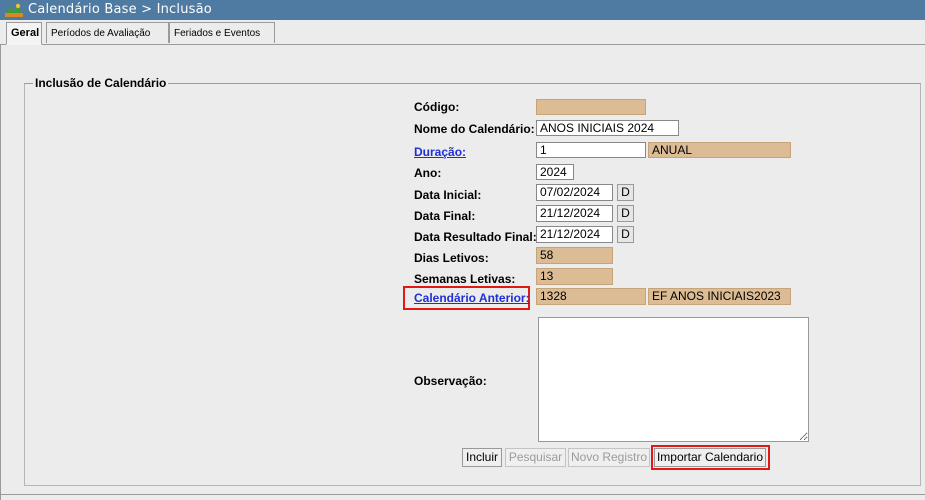 Image resolution: width=925 pixels, height=500 pixels. Describe the element at coordinates (719, 150) in the screenshot. I see `duracao-description: ANUAL` at that location.